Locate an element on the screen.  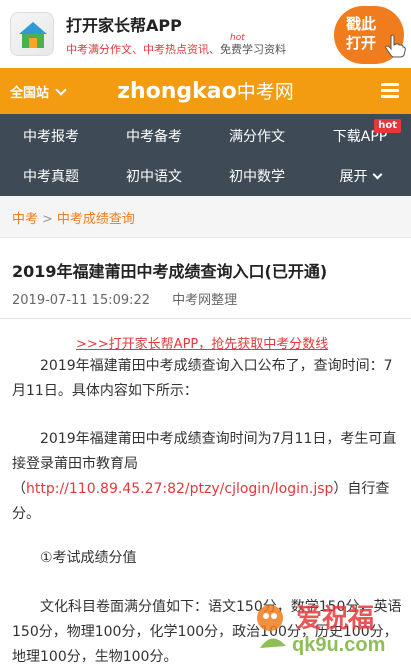
watermark-url: qk9u.com is located at coordinates (339, 645).